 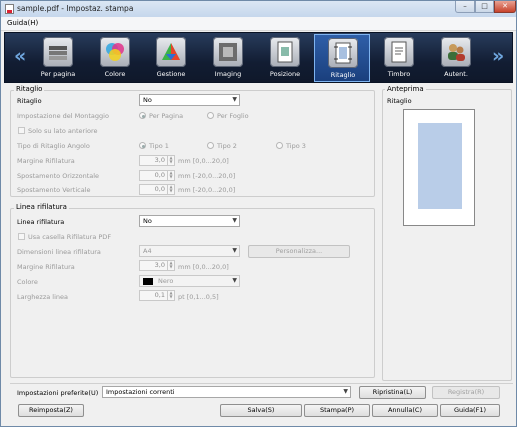 I want to click on menu-help: Guida(H), so click(x=22, y=23).